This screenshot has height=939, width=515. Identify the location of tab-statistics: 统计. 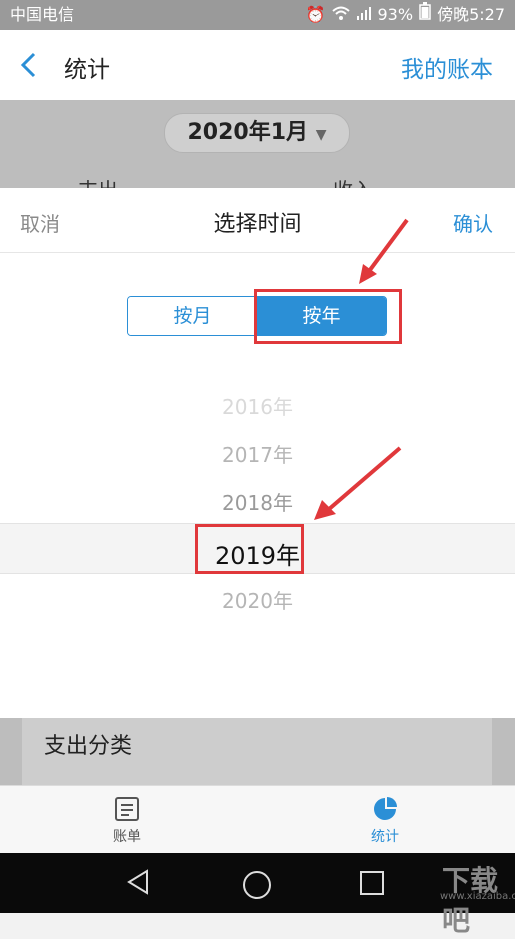
(385, 821).